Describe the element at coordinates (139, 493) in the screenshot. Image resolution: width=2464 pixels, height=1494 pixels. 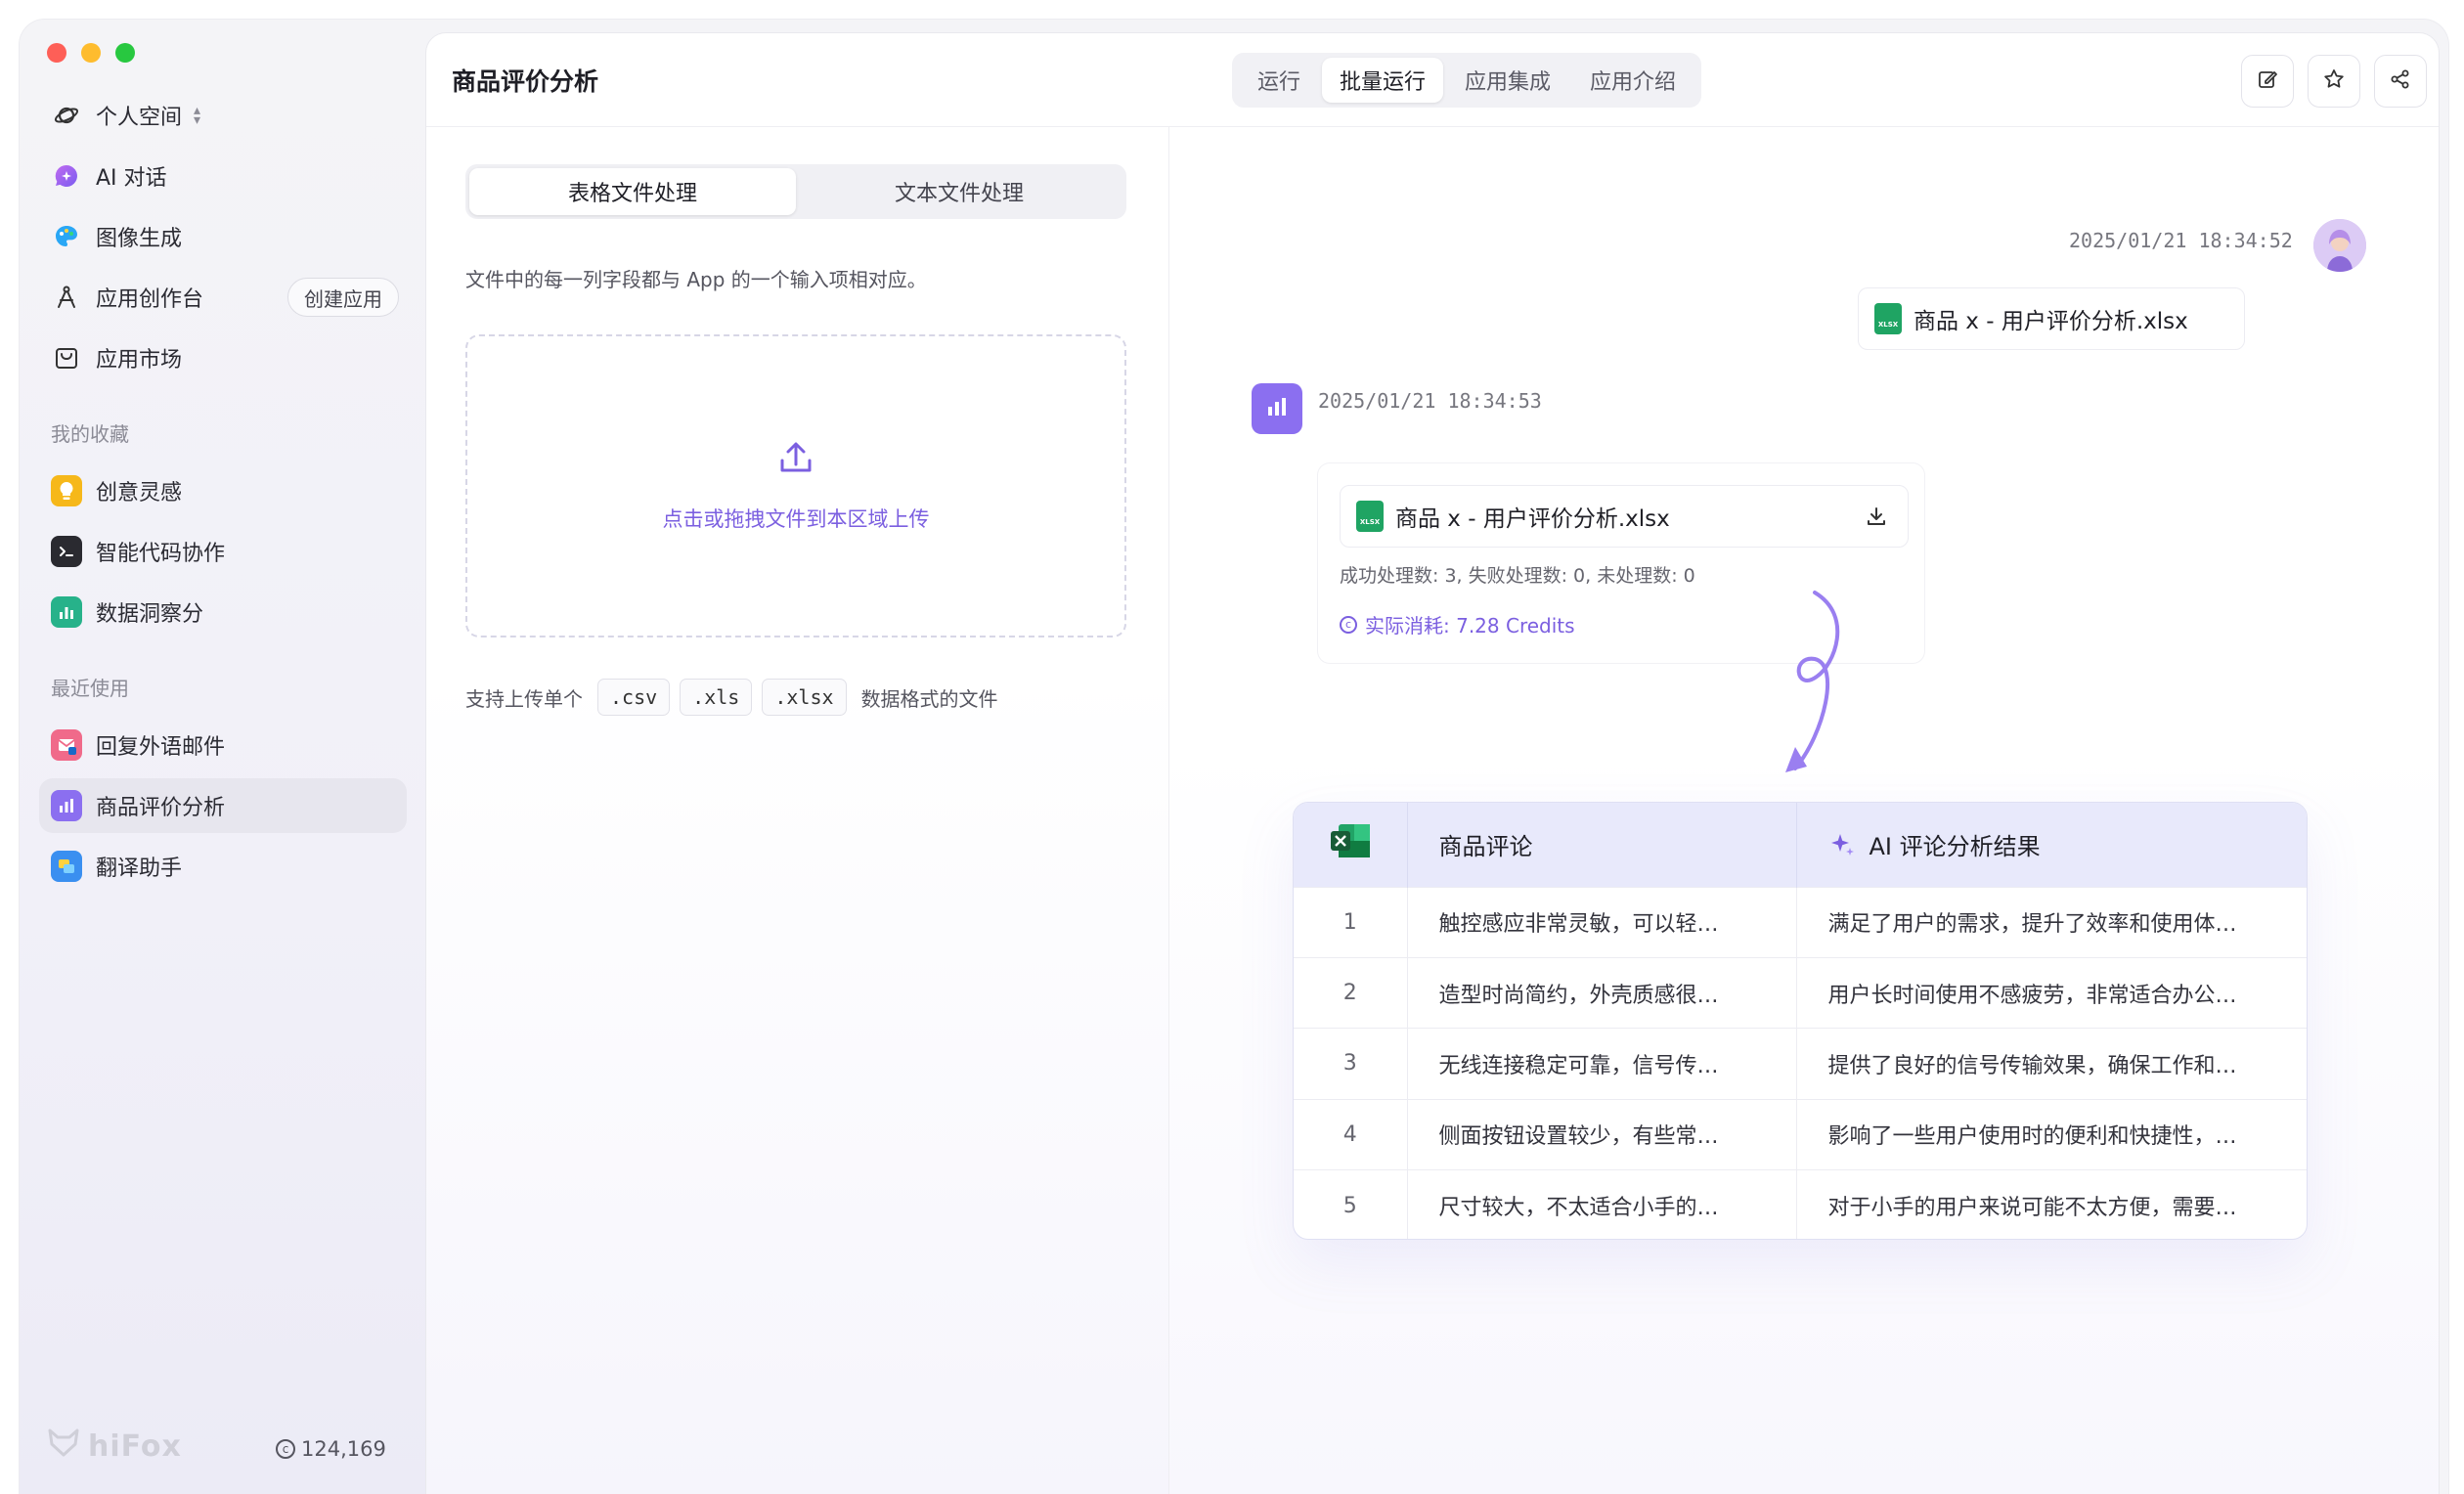
I see `sidebar-item-label: 创意灵感` at that location.